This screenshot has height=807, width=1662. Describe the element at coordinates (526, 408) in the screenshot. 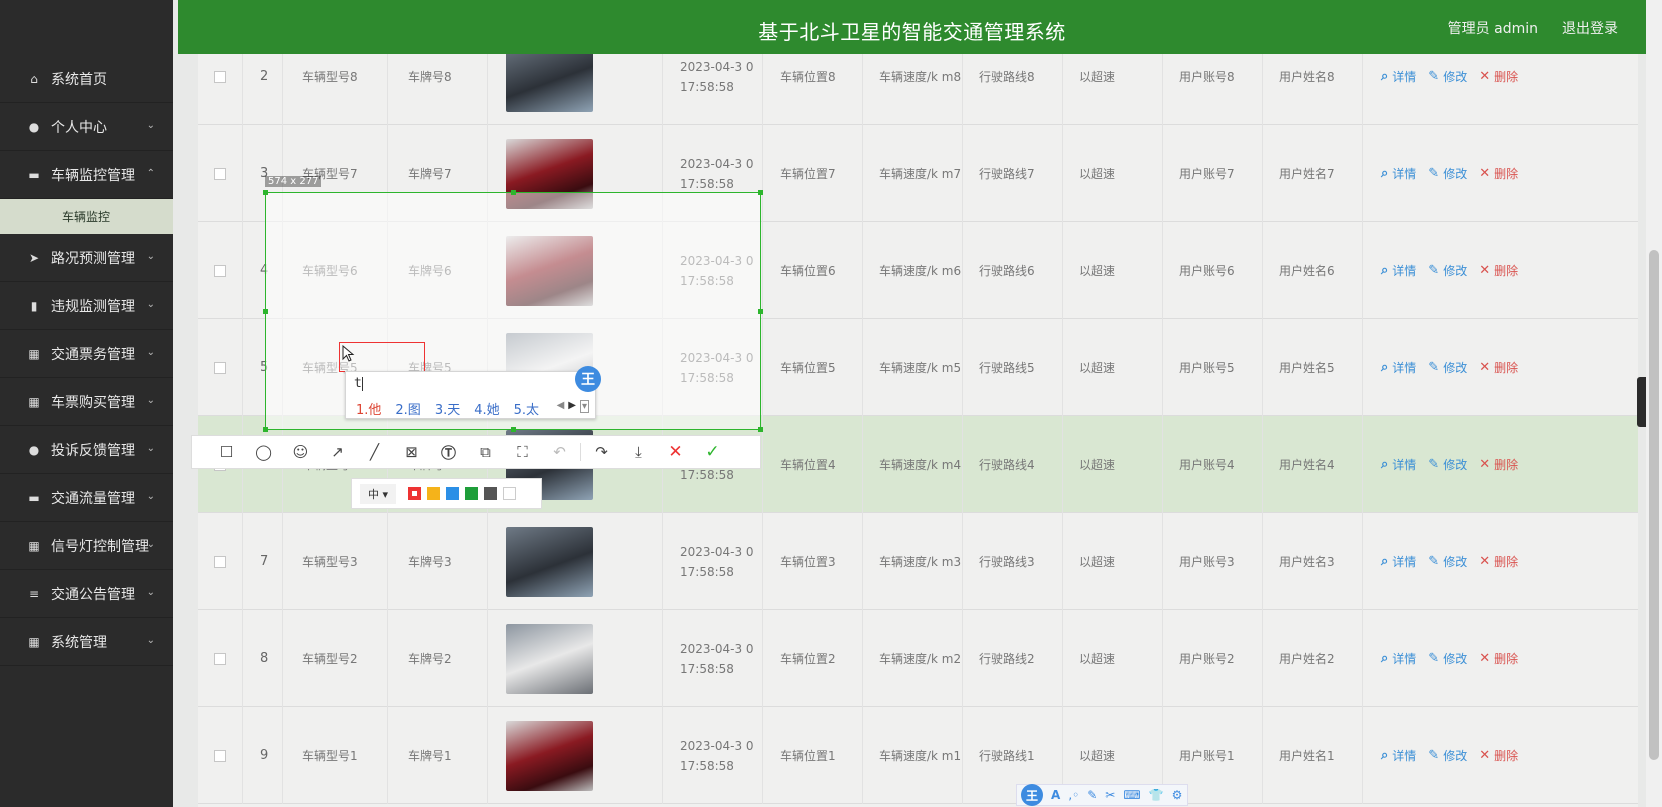

I see `ime-candidate: 5.太` at that location.